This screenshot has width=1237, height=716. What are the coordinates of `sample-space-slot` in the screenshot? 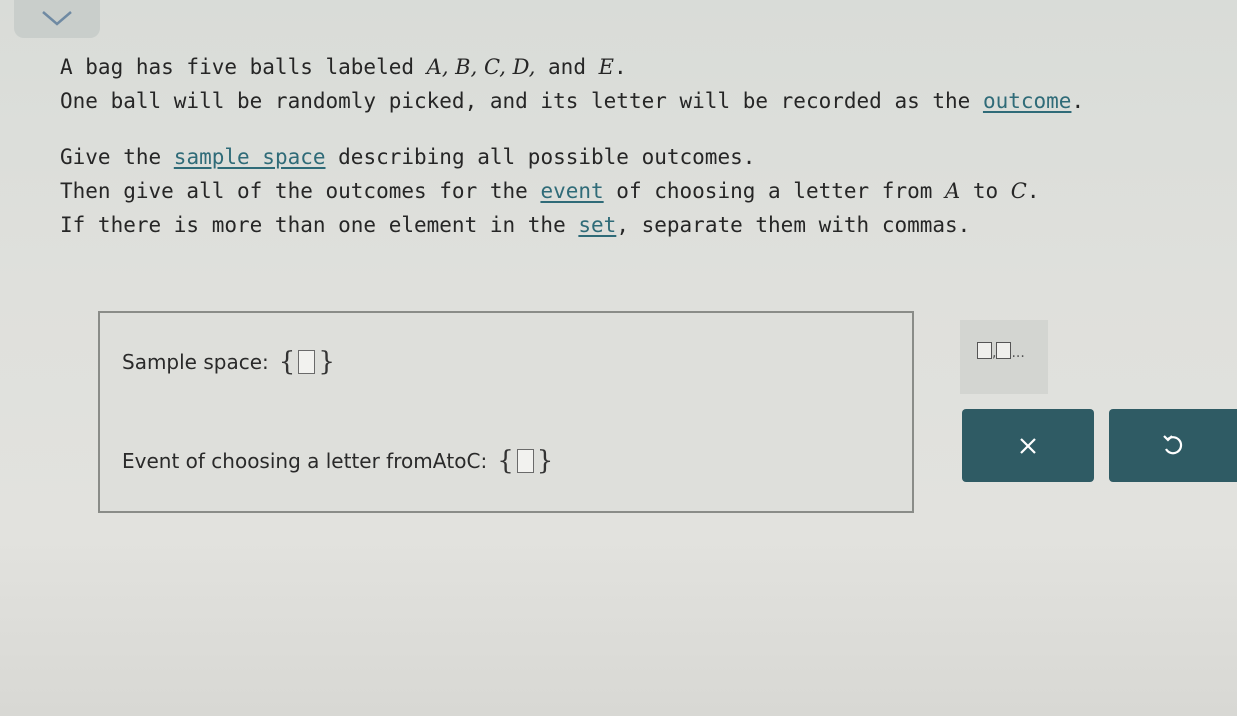 It's located at (307, 362).